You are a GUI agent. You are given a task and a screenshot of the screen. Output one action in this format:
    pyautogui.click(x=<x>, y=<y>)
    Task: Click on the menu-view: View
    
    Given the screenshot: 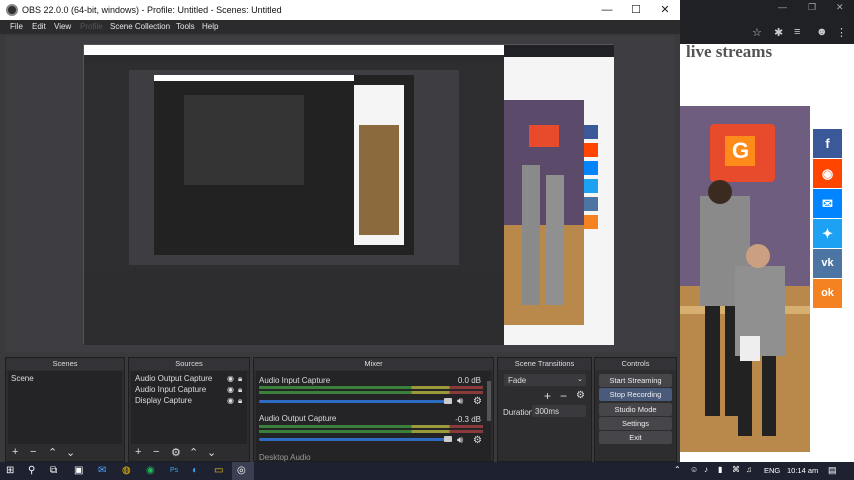 What is the action you would take?
    pyautogui.click(x=62, y=26)
    